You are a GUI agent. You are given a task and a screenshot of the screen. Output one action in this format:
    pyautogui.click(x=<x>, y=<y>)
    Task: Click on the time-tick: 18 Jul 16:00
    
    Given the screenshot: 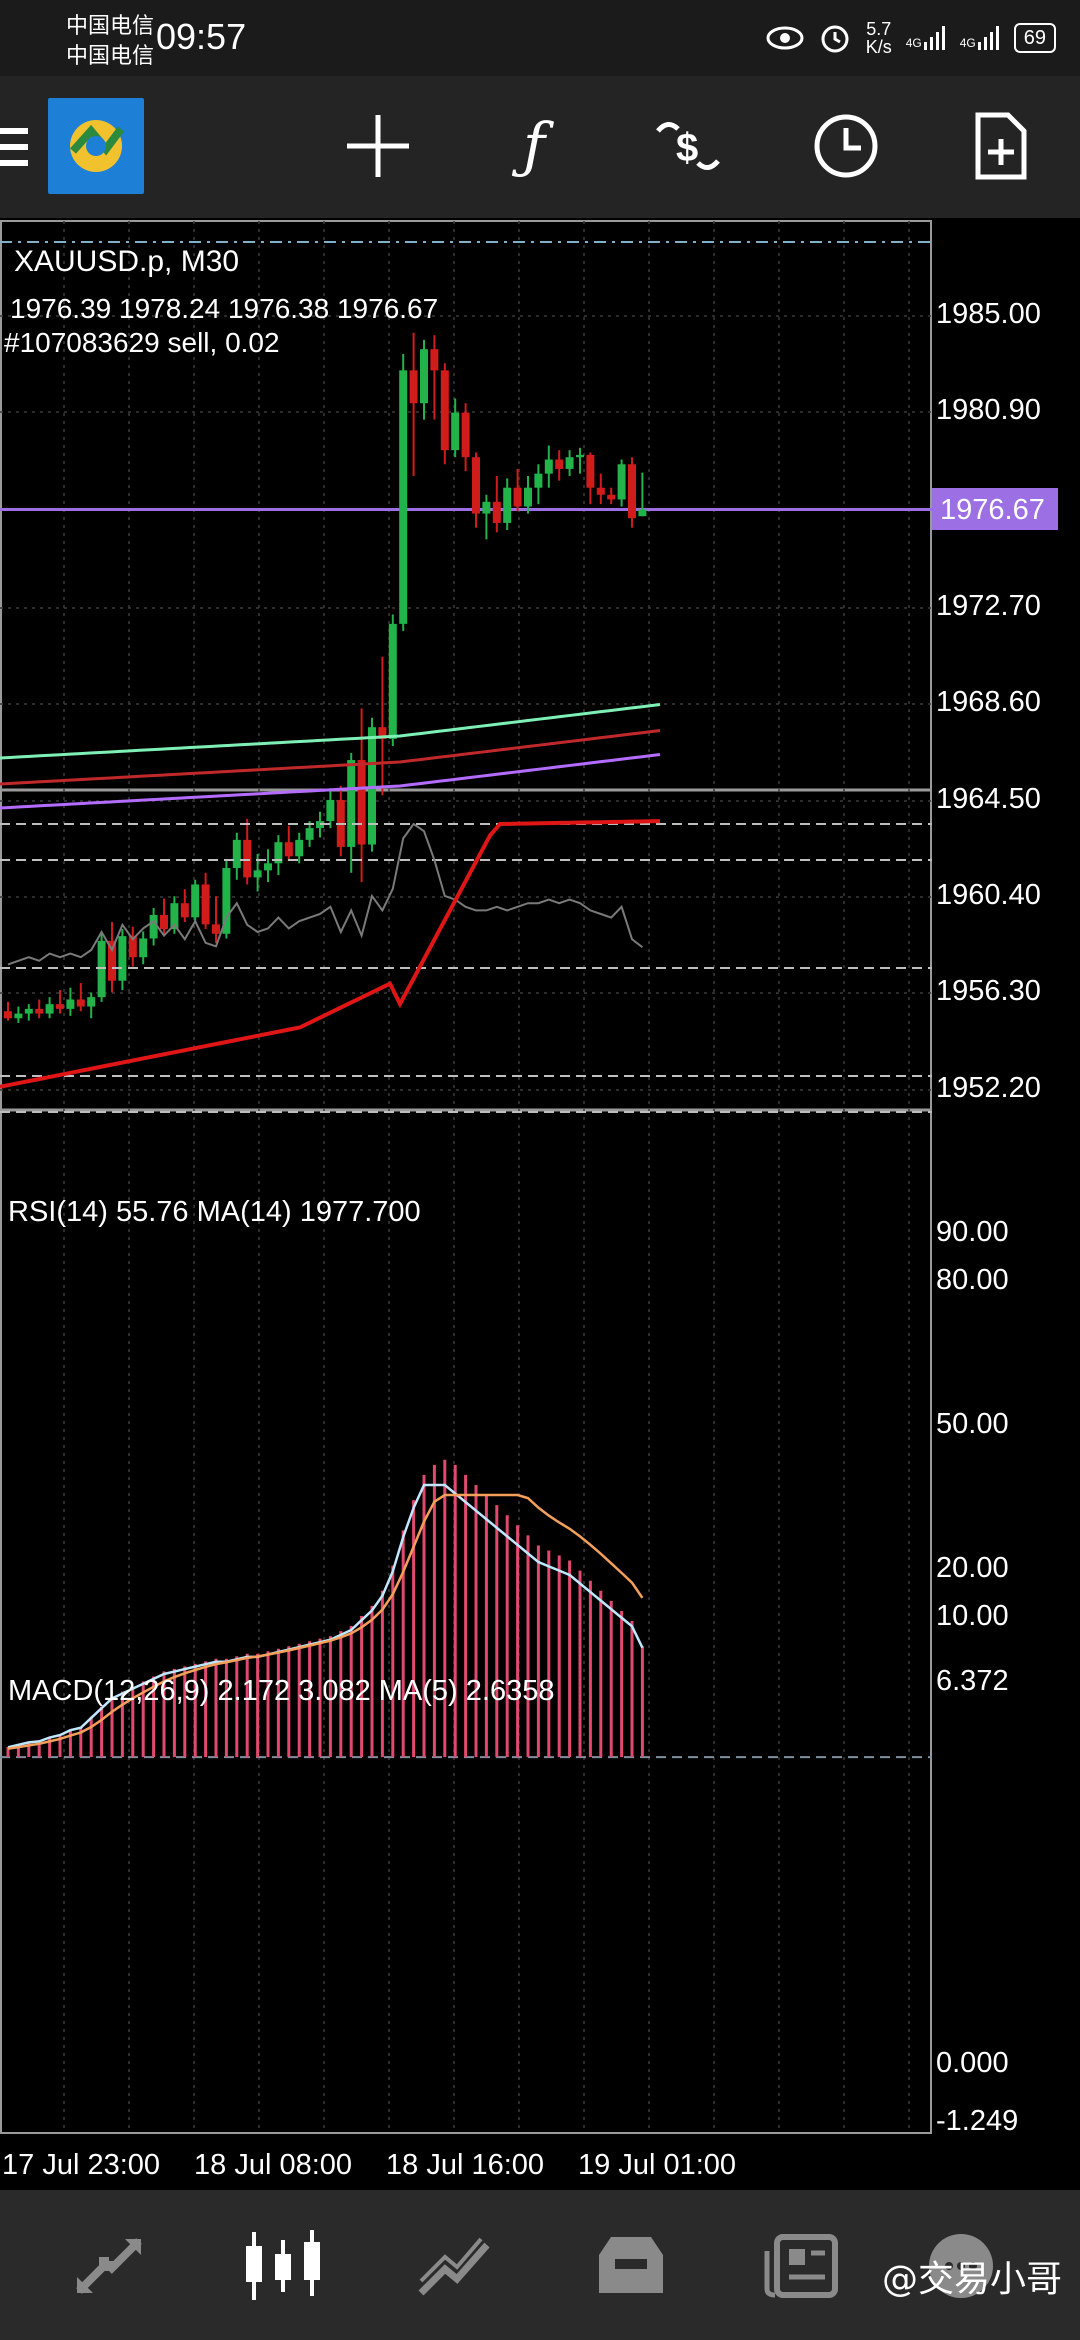 What is the action you would take?
    pyautogui.click(x=465, y=2165)
    